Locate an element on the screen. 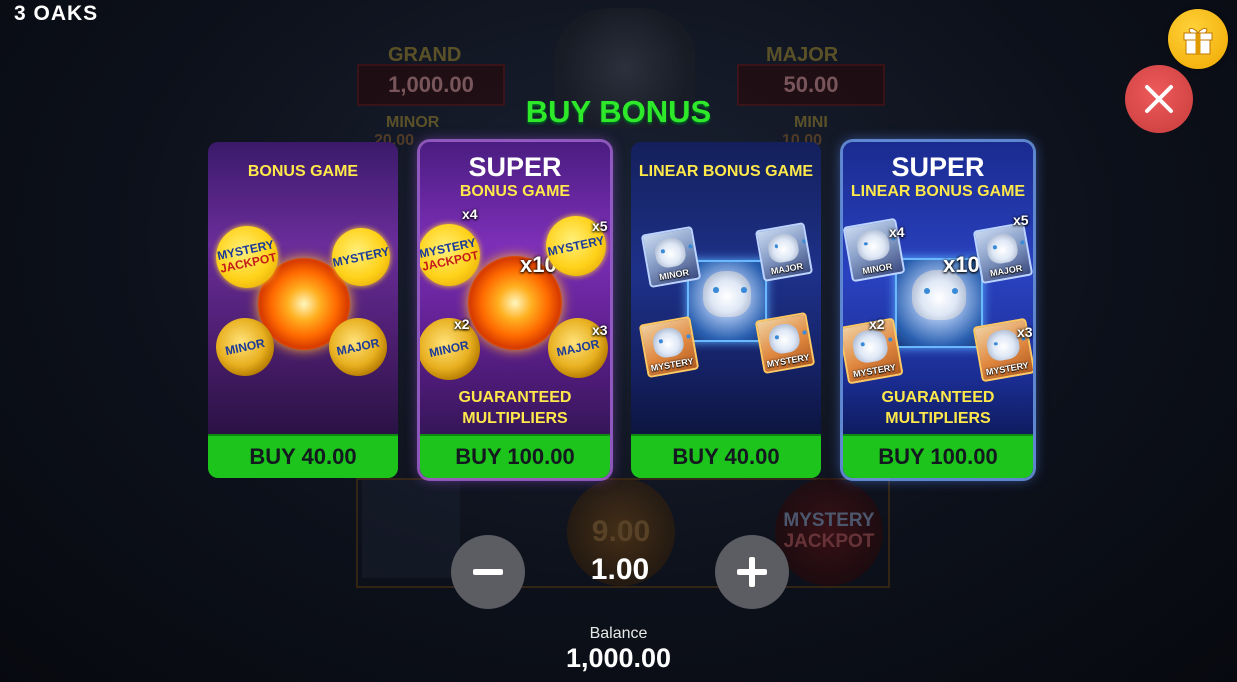 This screenshot has width=1237, height=682. buy-super-bonus-game-button: BUY 100.00 is located at coordinates (515, 456).